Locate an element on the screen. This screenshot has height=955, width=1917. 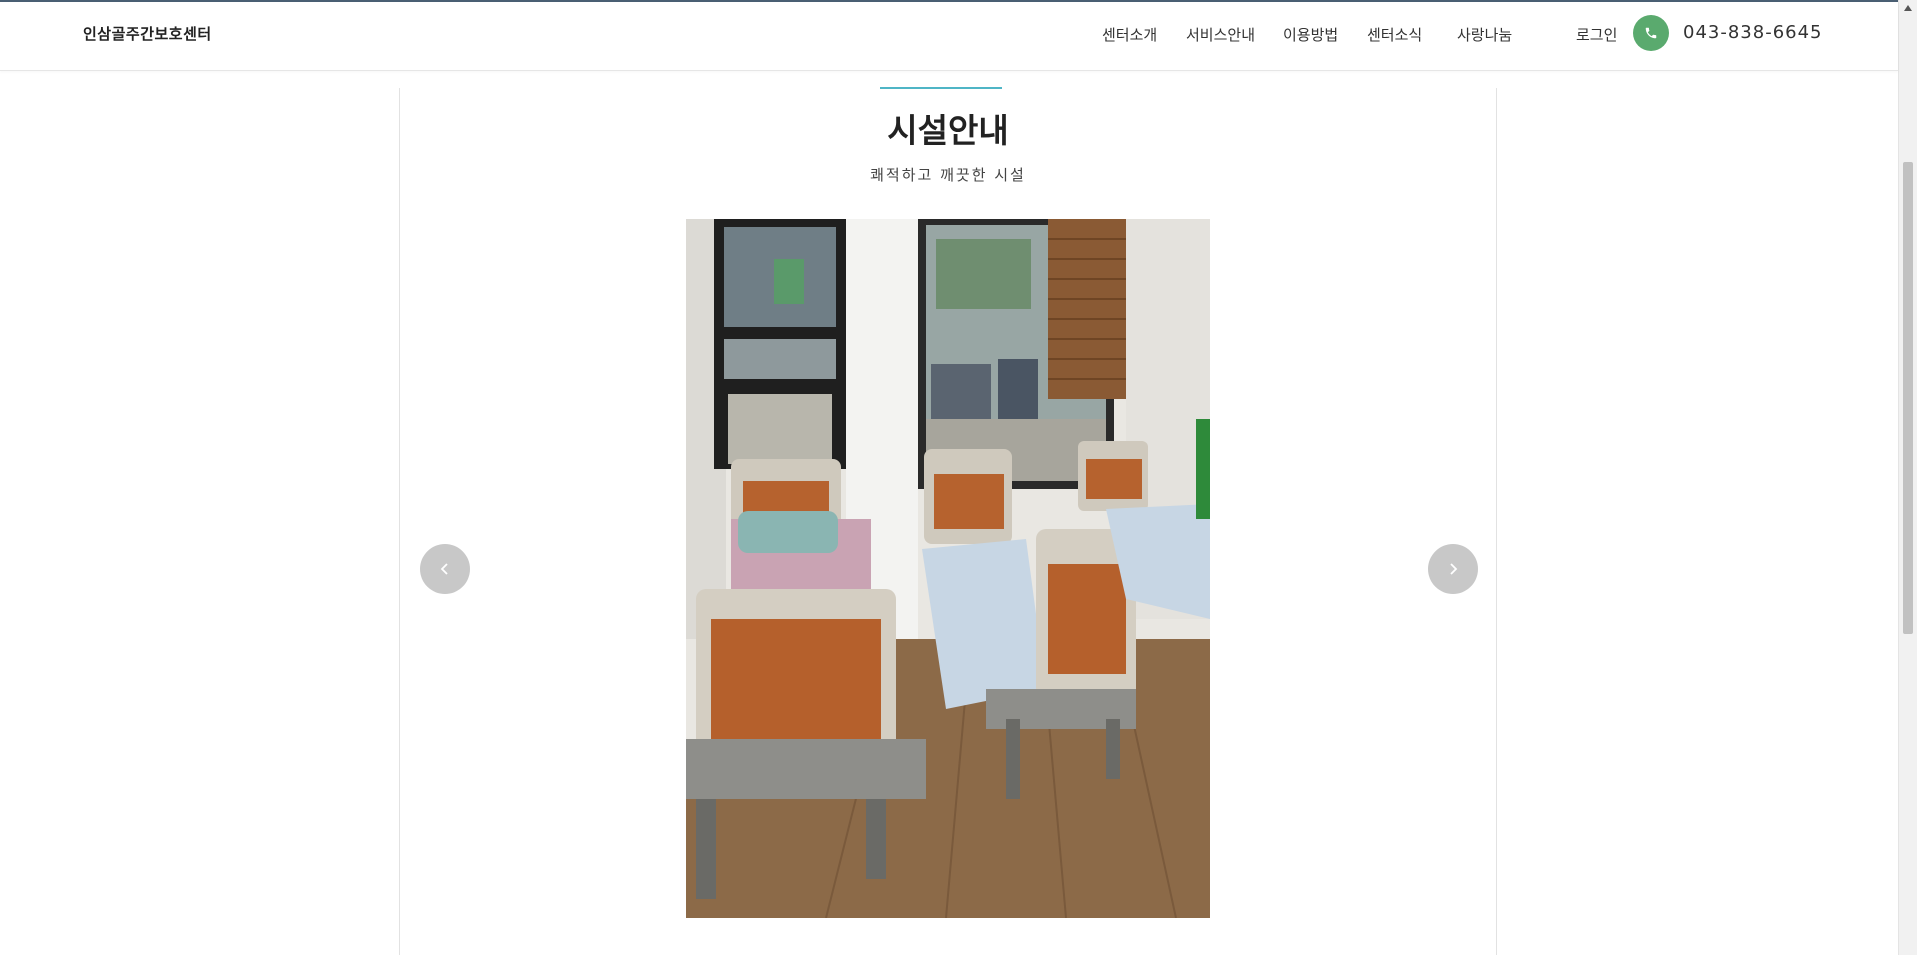
phone-number: 043-838-6645 is located at coordinates (1753, 32).